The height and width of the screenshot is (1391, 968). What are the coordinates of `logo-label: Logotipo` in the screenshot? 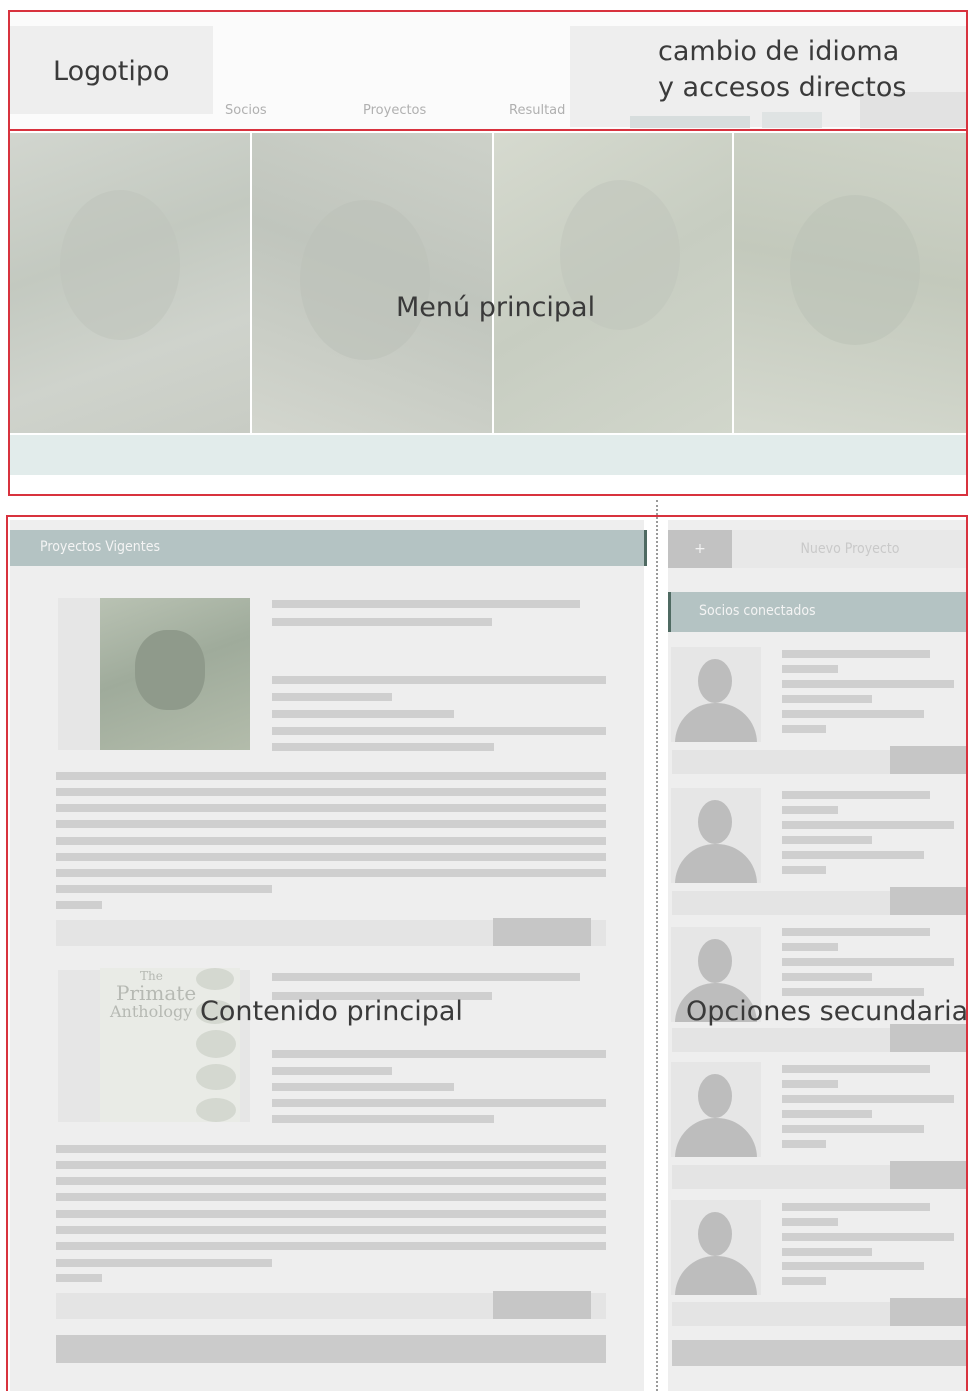 It's located at (111, 71).